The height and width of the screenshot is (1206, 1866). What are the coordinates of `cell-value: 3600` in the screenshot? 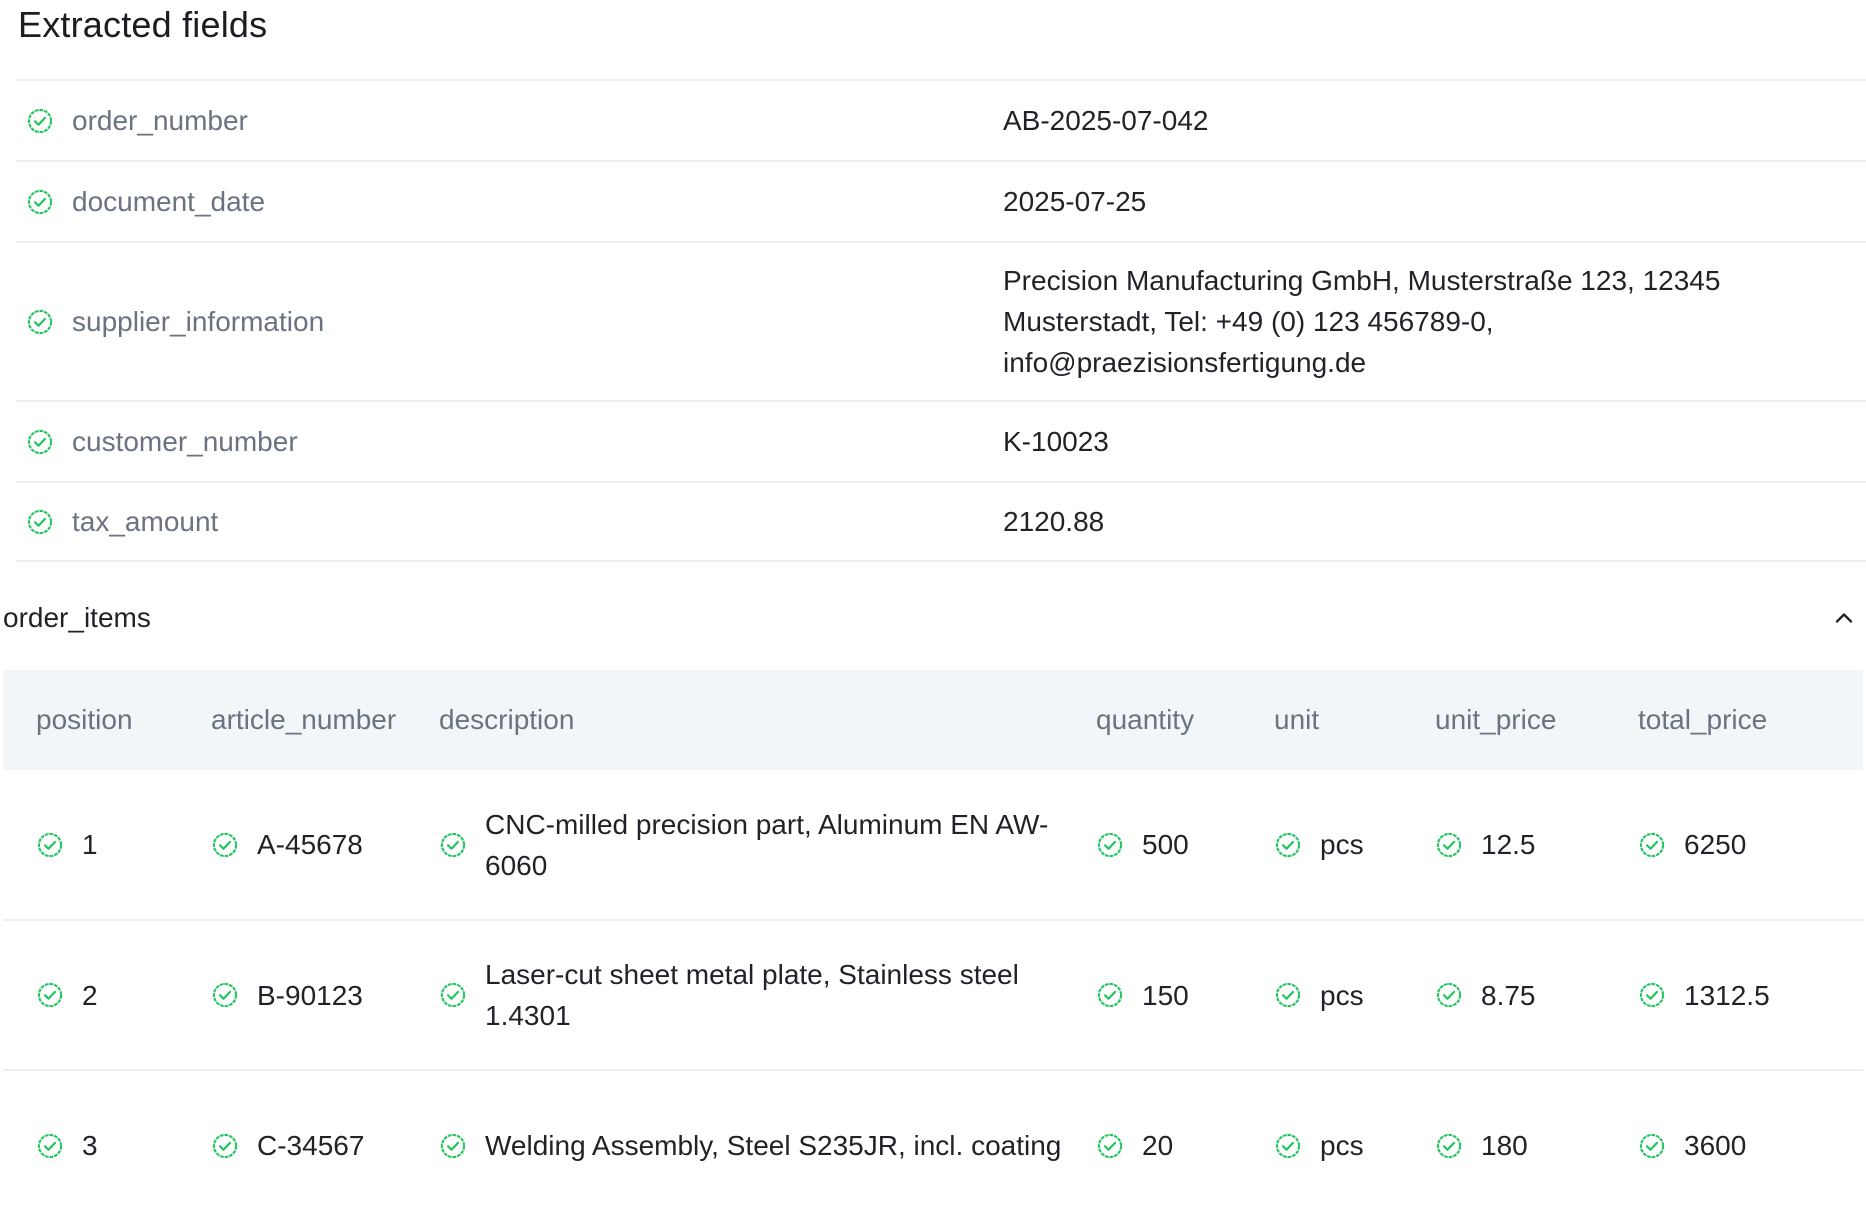 It's located at (1715, 1145).